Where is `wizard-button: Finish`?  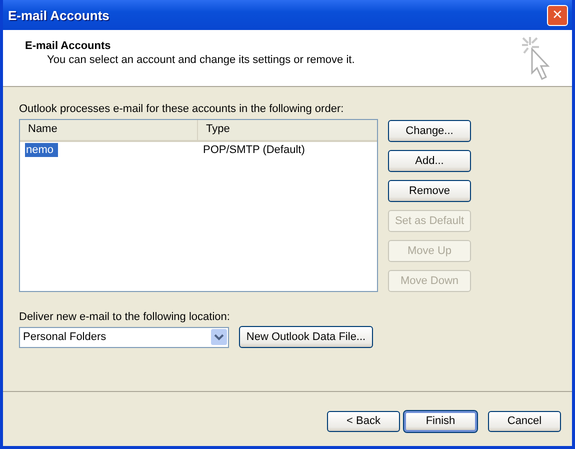
wizard-button: Finish is located at coordinates (440, 421).